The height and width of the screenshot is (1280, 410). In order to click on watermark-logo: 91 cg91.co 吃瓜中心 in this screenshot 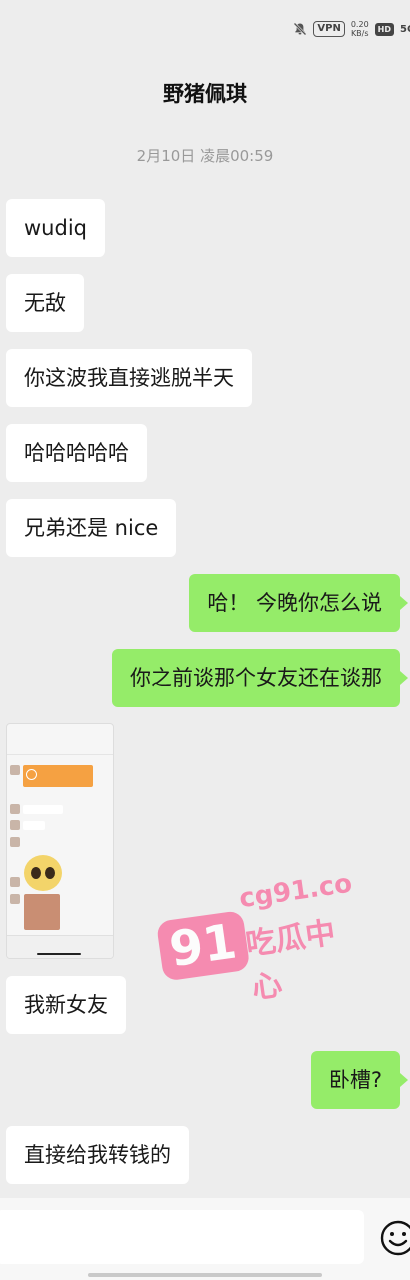, I will do `click(258, 932)`.